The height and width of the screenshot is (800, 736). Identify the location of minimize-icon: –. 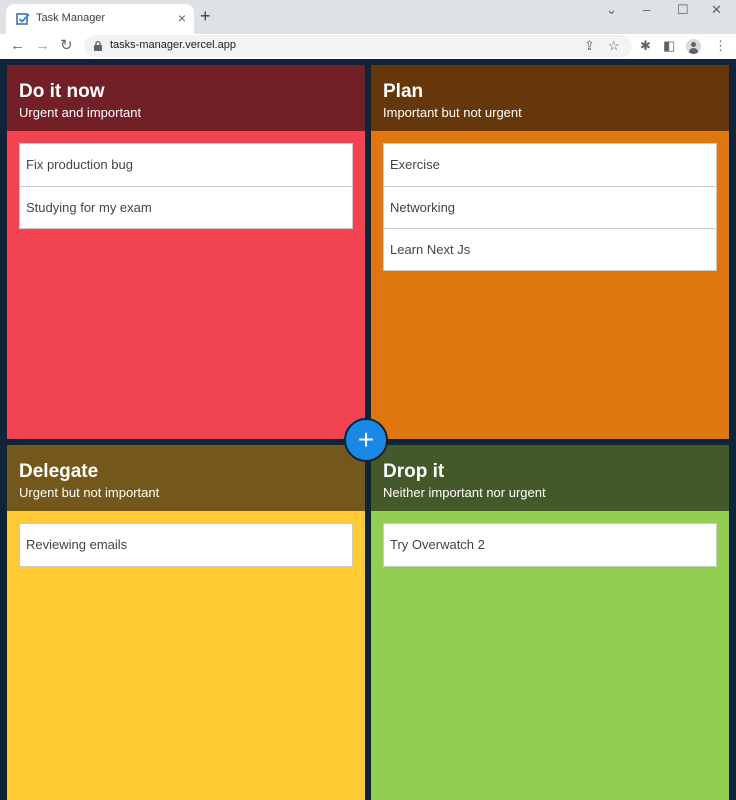
(646, 10).